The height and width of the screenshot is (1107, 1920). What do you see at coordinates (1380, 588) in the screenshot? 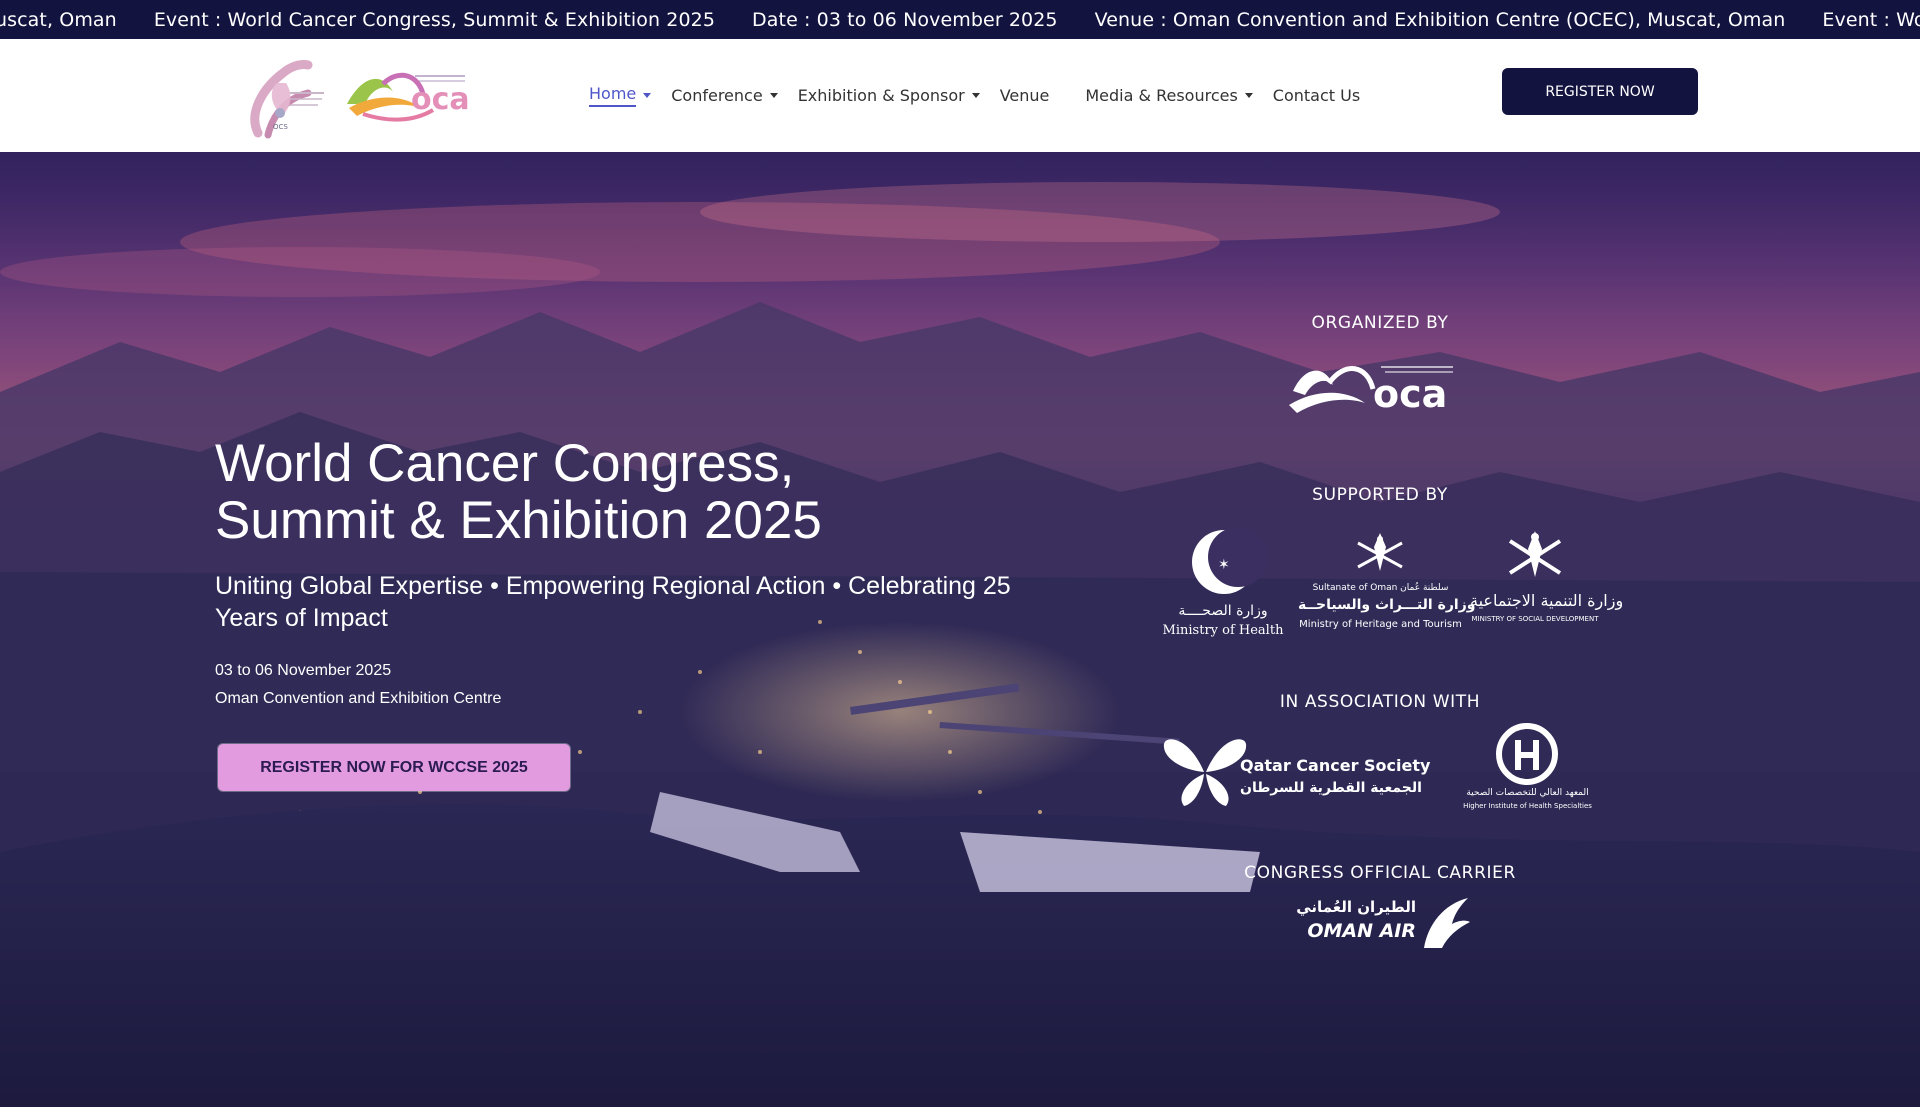
I see `mht-prefix: Sultanate of Oman سلطنة عُمان` at bounding box center [1380, 588].